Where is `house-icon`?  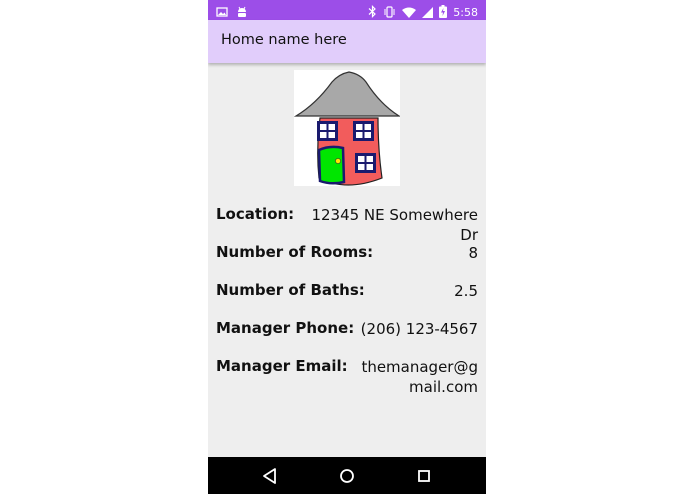 house-icon is located at coordinates (347, 128).